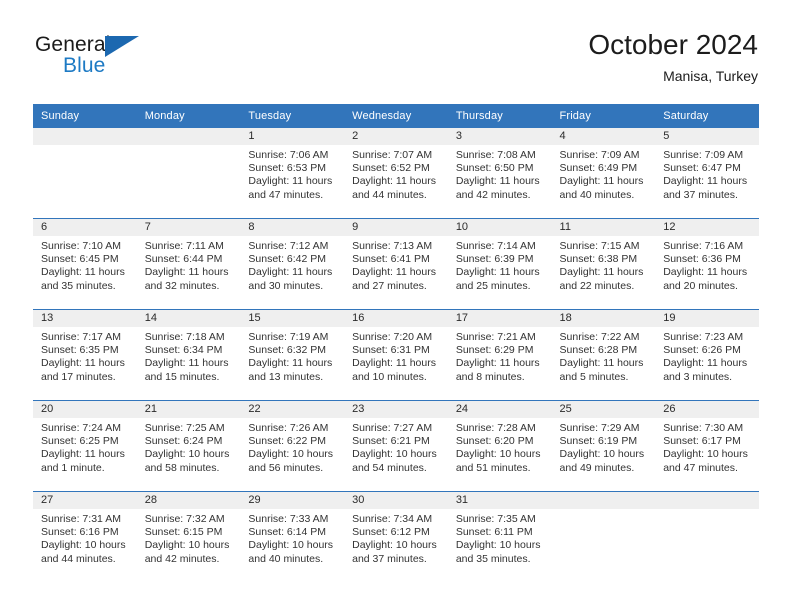 The width and height of the screenshot is (792, 612). What do you see at coordinates (499, 409) in the screenshot?
I see `day-number: 24` at bounding box center [499, 409].